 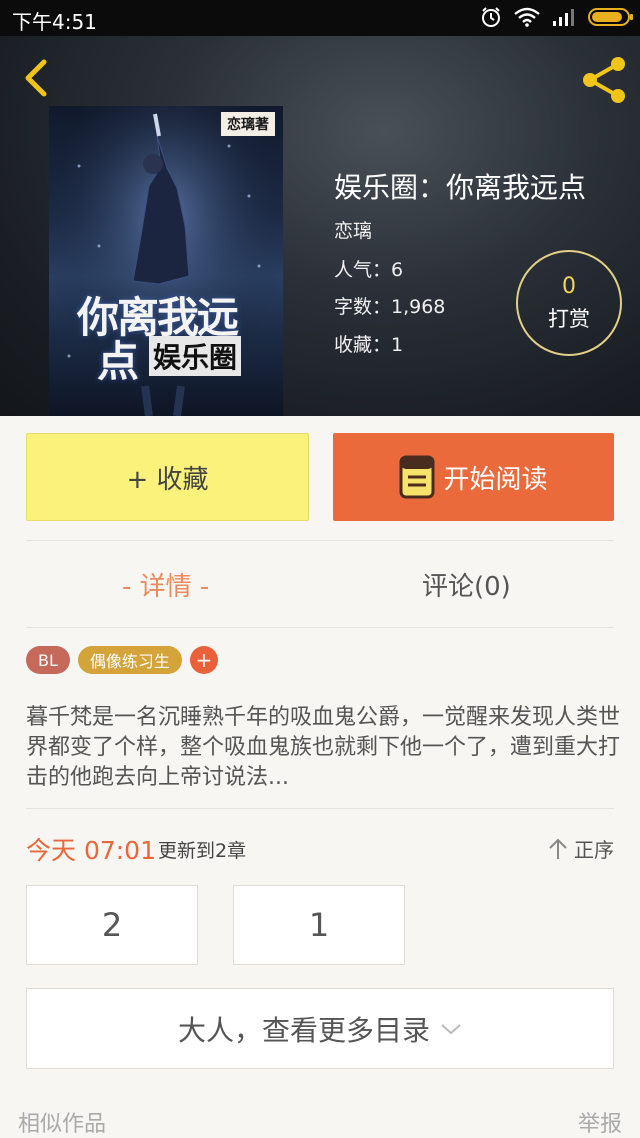 I want to click on add-favorite-label: + 收藏, so click(x=167, y=479).